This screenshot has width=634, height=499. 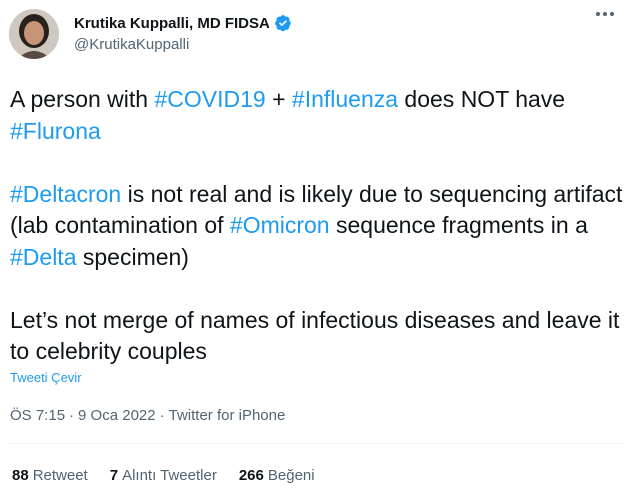 What do you see at coordinates (458, 225) in the screenshot?
I see `text-segment: sequence fragments in a` at bounding box center [458, 225].